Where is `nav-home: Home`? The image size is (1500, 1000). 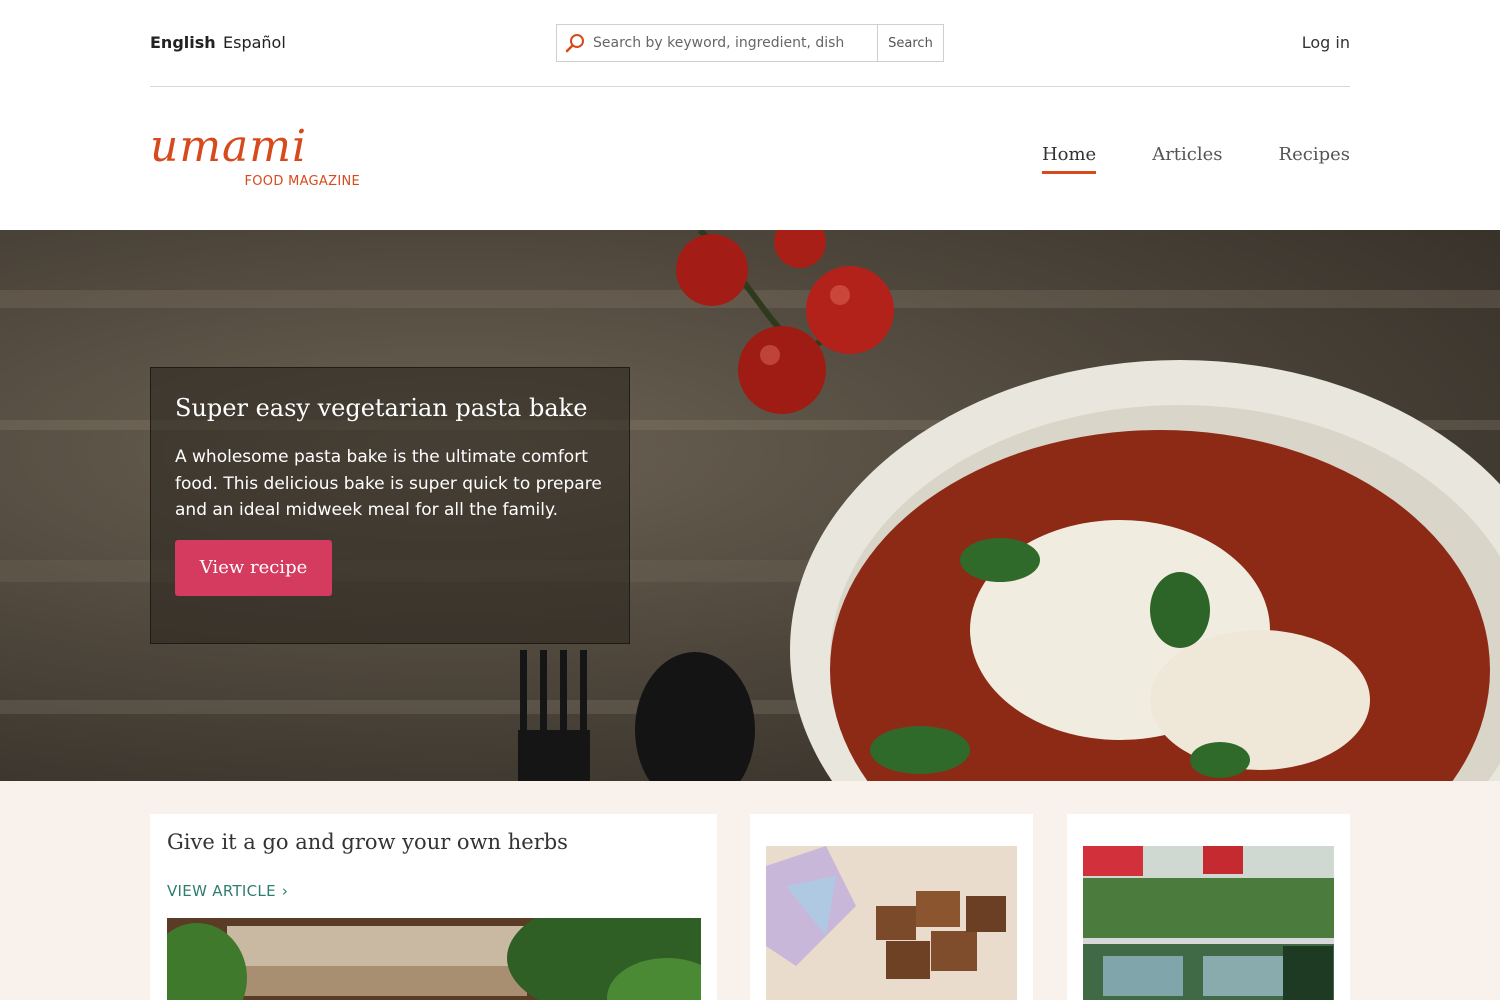
nav-home: Home is located at coordinates (1069, 159).